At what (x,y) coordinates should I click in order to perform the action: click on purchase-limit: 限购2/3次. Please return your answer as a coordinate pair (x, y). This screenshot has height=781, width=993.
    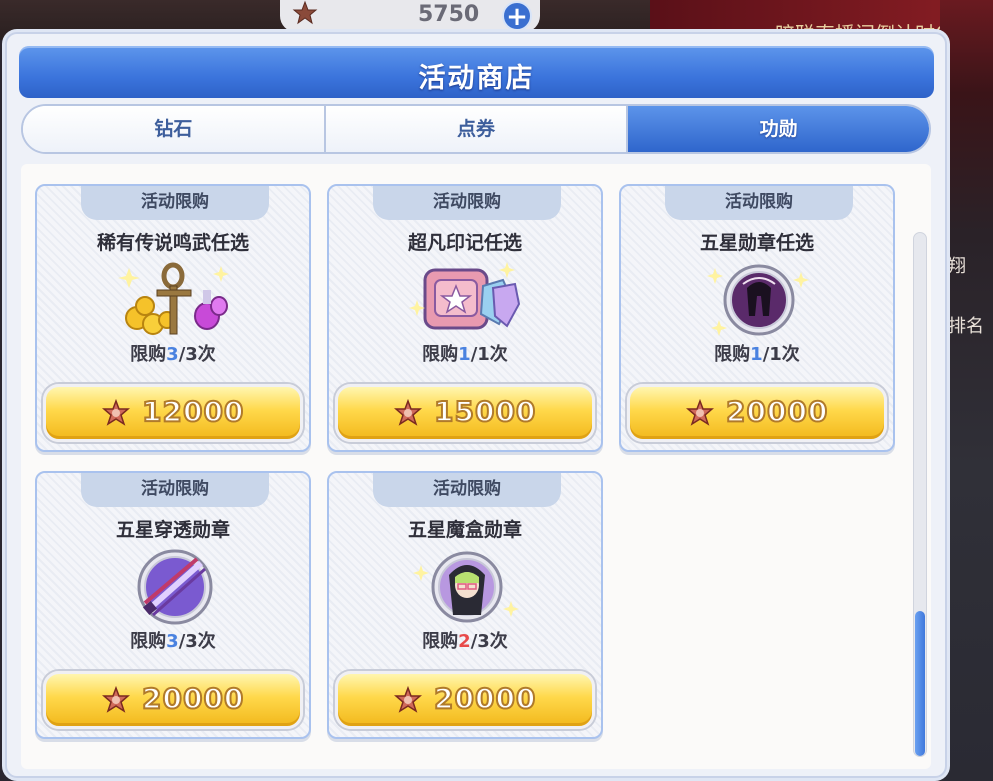
    Looking at the image, I should click on (465, 641).